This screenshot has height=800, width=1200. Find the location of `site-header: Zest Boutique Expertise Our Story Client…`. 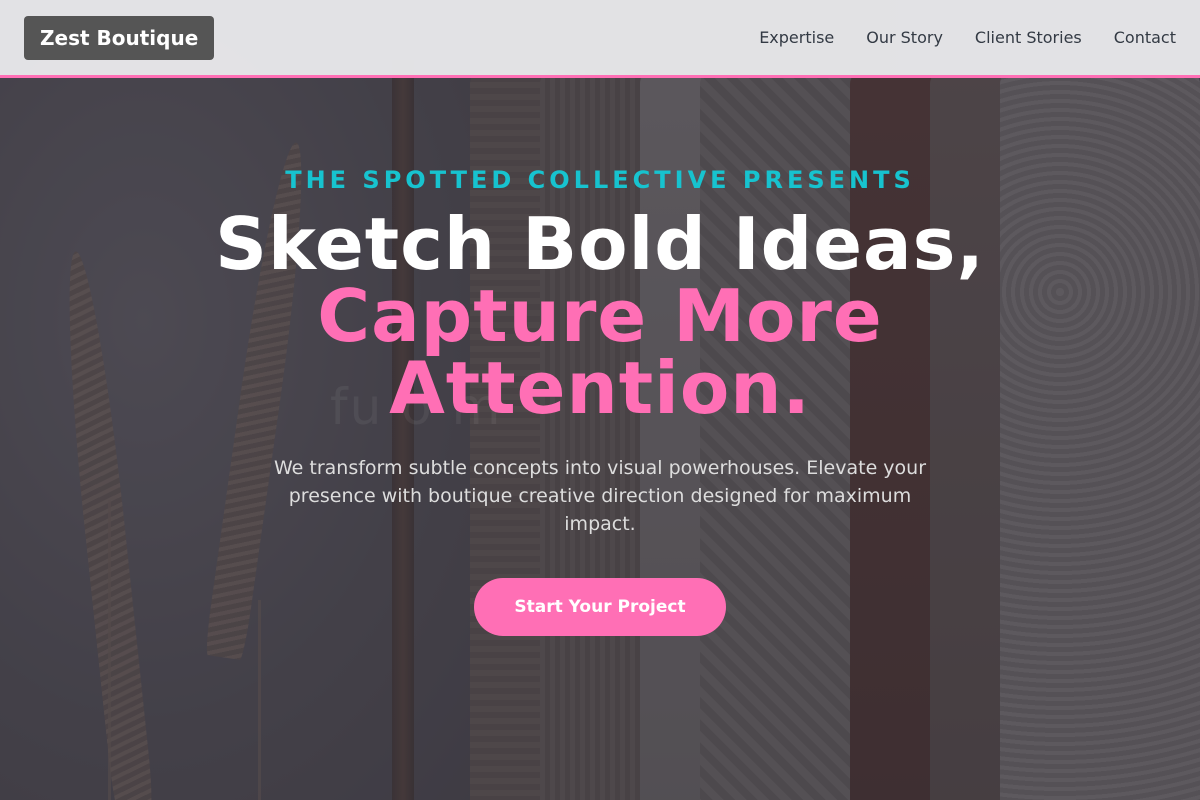

site-header: Zest Boutique Expertise Our Story Client… is located at coordinates (600, 39).